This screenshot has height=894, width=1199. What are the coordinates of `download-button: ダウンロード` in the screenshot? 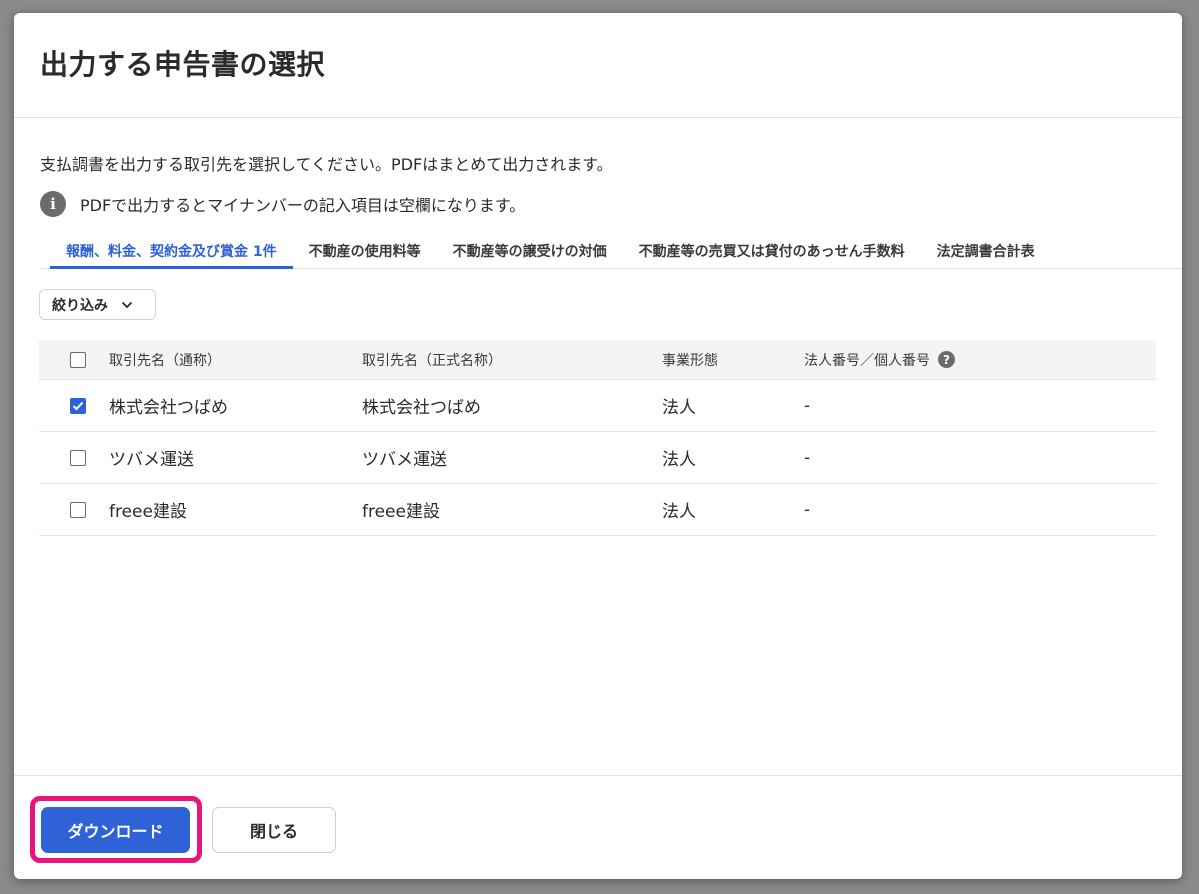 It's located at (115, 830).